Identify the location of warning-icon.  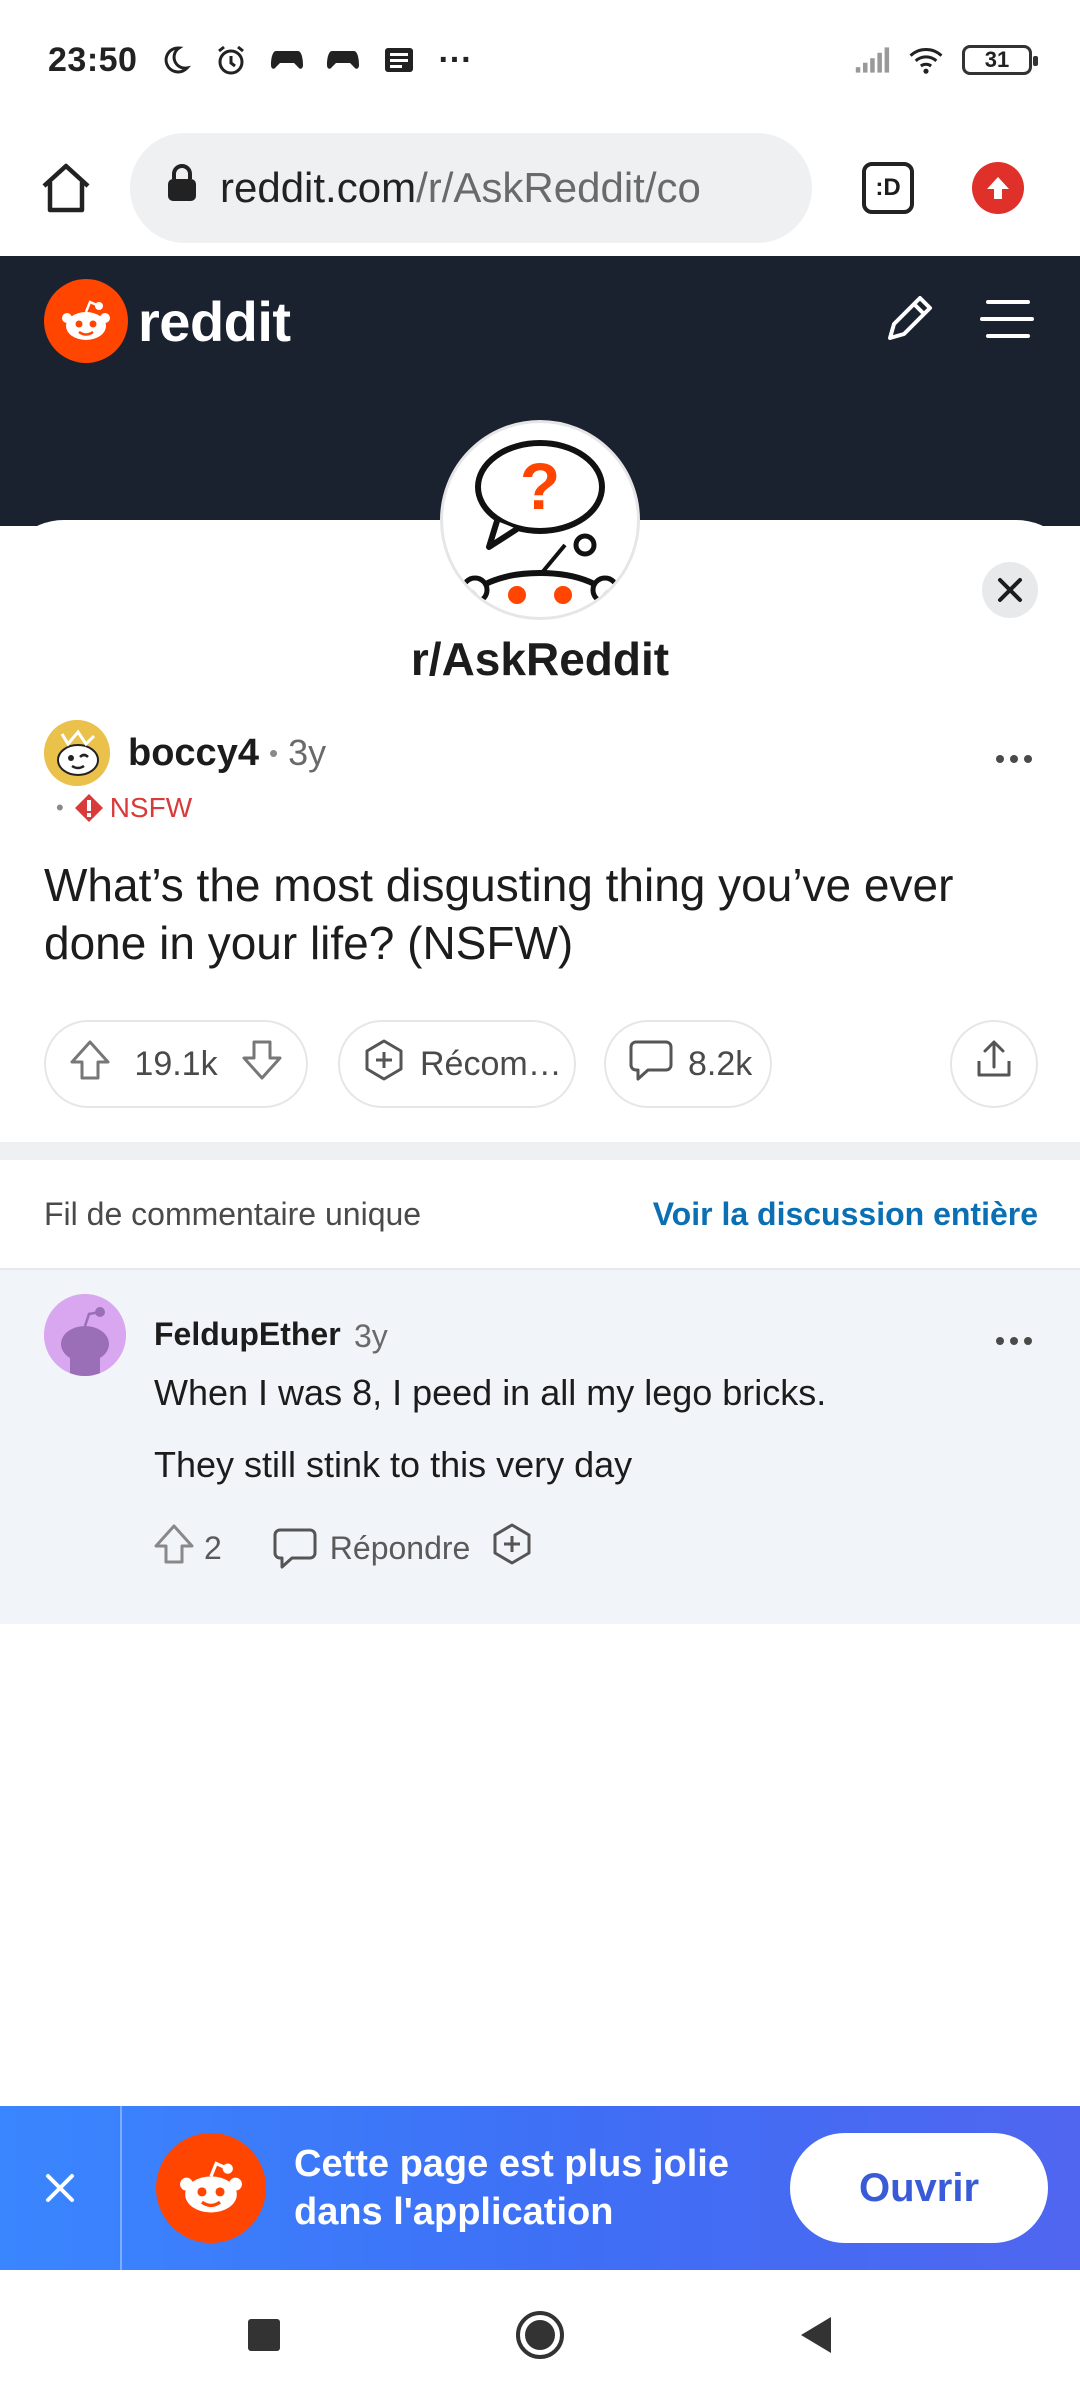
(89, 808).